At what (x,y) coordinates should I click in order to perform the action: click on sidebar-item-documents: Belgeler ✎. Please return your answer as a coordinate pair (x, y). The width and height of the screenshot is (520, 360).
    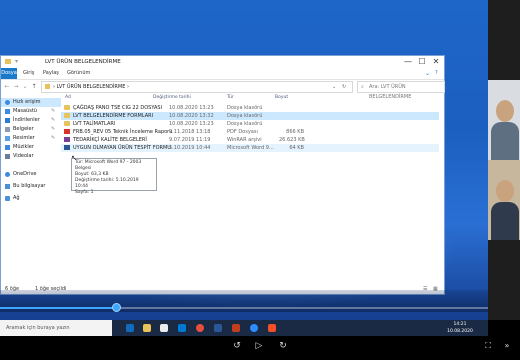
    Looking at the image, I should click on (31, 129).